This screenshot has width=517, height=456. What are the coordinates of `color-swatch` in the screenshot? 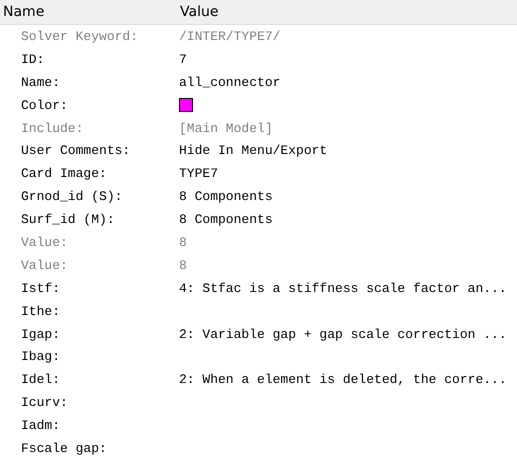 It's located at (186, 105).